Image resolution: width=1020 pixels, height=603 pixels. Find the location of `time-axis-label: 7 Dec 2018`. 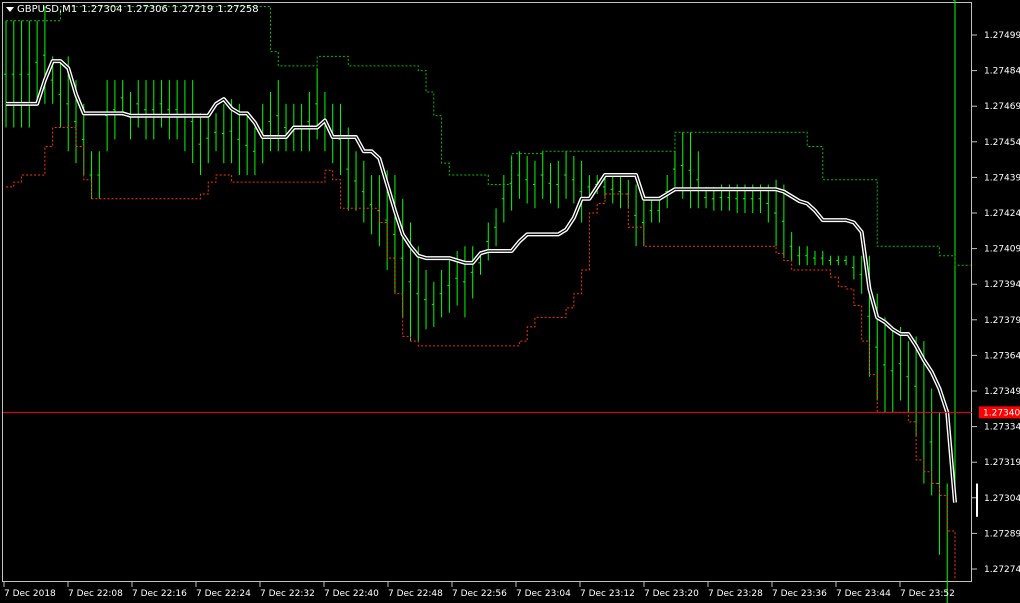

time-axis-label: 7 Dec 2018 is located at coordinates (30, 594).